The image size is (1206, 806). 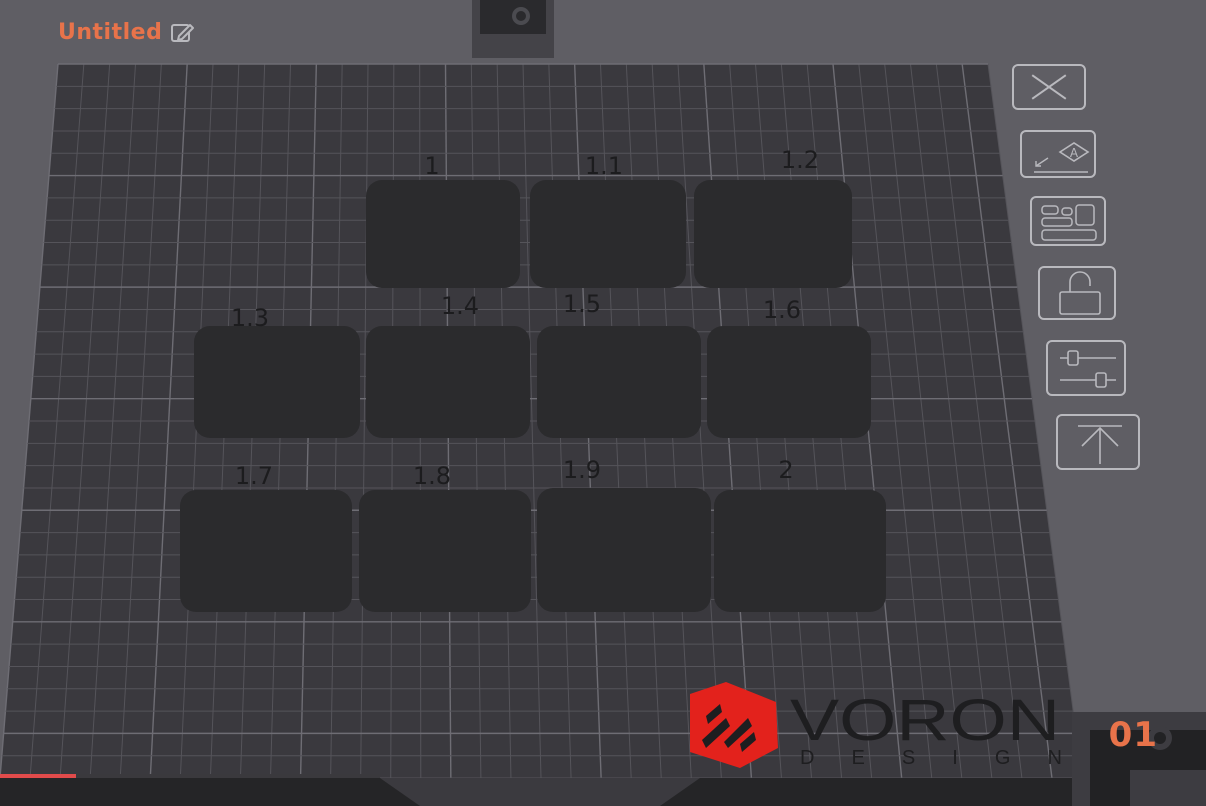 What do you see at coordinates (182, 33) in the screenshot?
I see `edit-title-icon` at bounding box center [182, 33].